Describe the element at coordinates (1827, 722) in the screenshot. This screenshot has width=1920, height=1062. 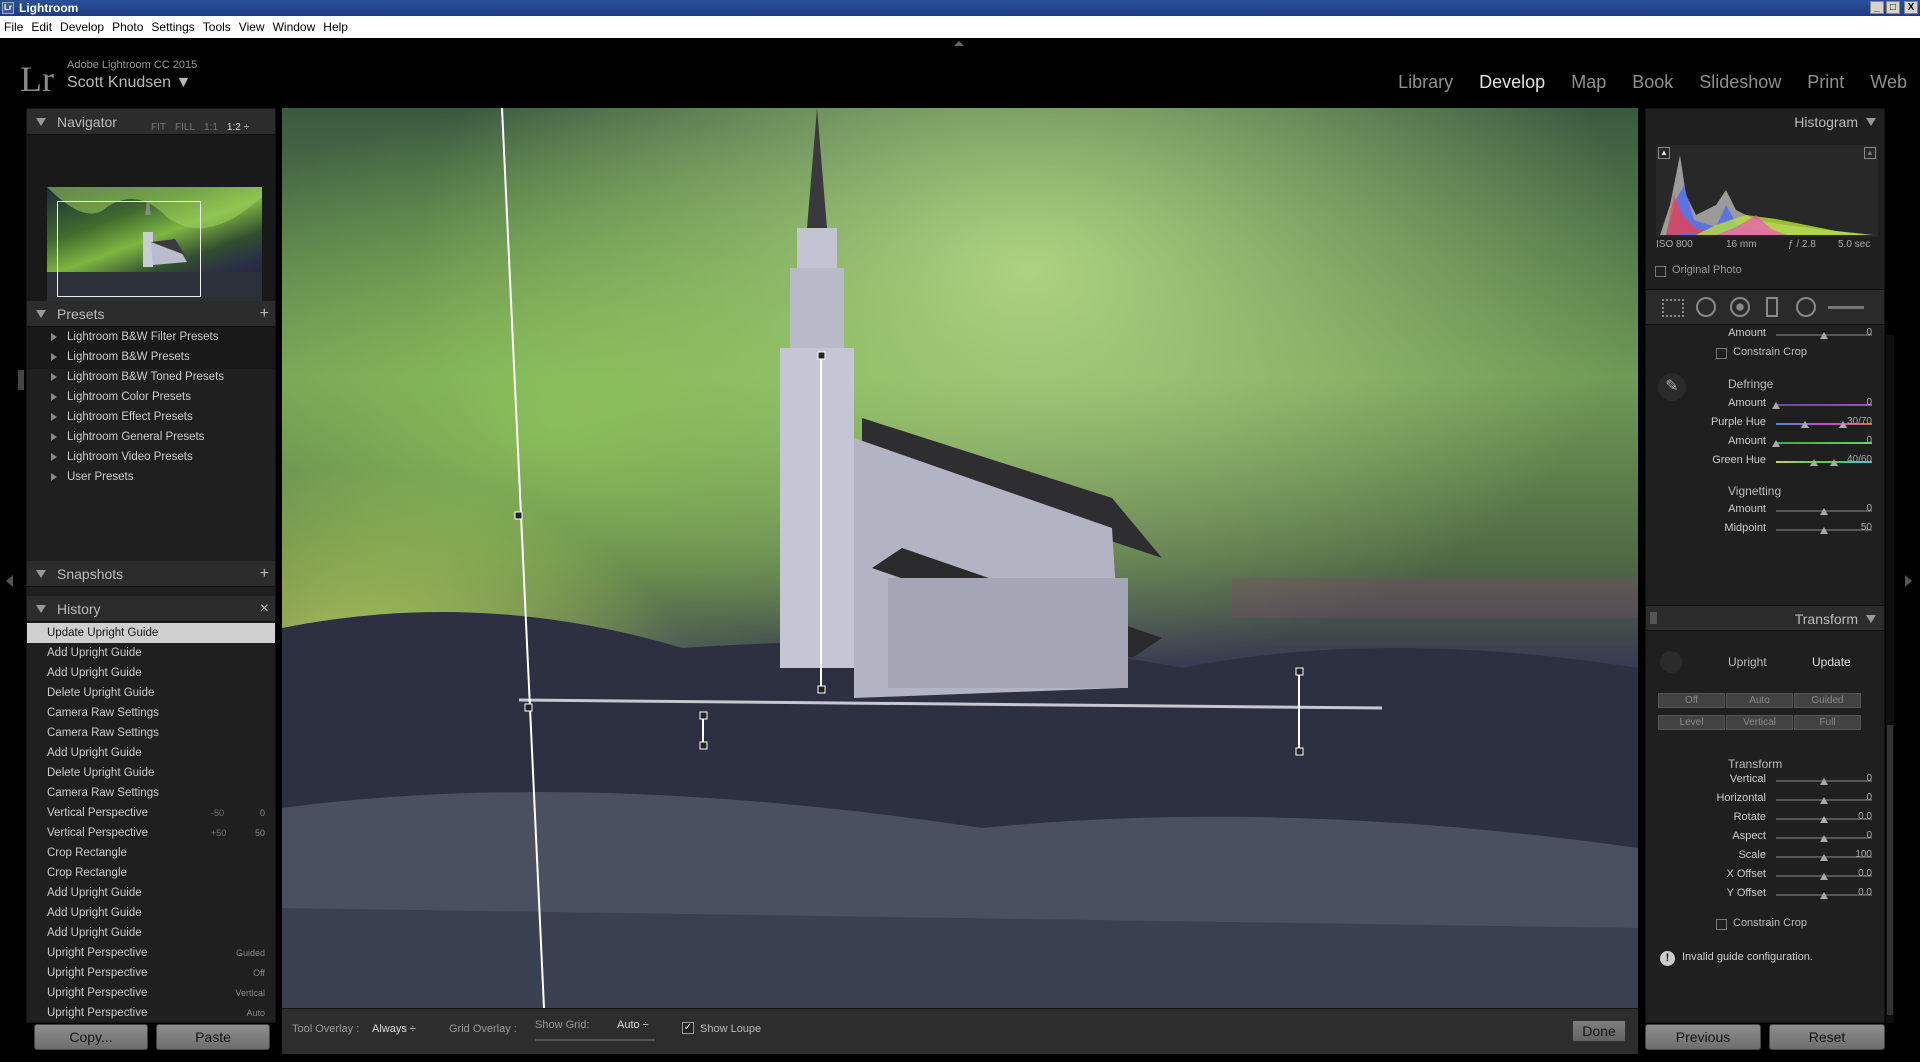
I see `upright-full-button: Full` at that location.